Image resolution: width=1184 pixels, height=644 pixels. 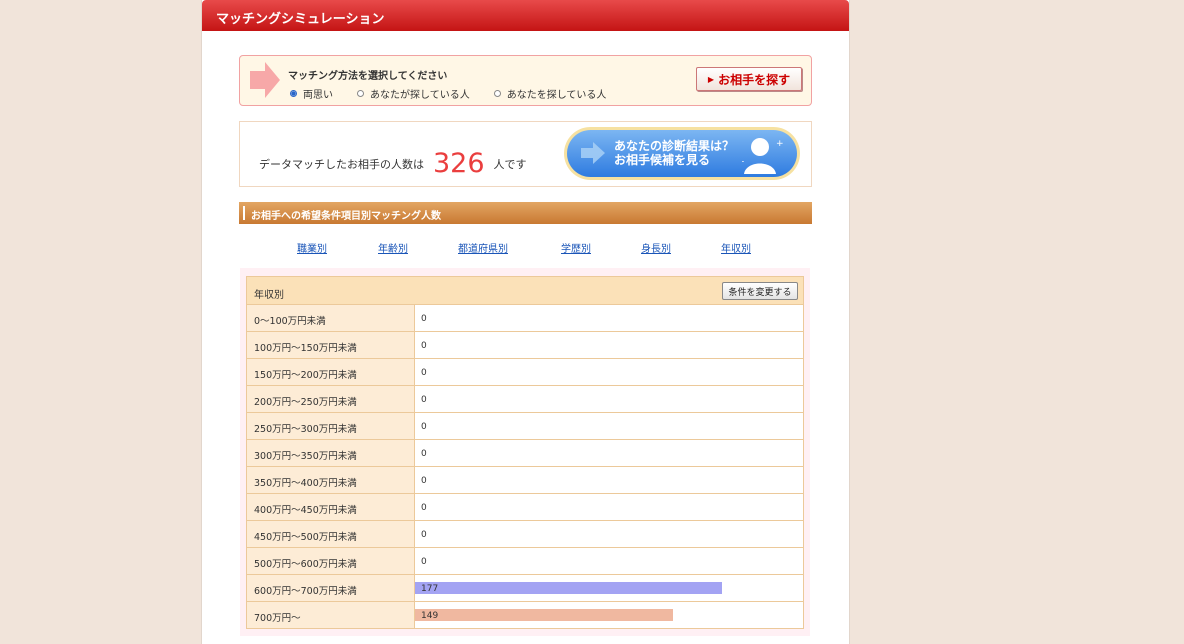 What do you see at coordinates (305, 348) in the screenshot?
I see `row-category-label: 100万円〜150万円未満` at bounding box center [305, 348].